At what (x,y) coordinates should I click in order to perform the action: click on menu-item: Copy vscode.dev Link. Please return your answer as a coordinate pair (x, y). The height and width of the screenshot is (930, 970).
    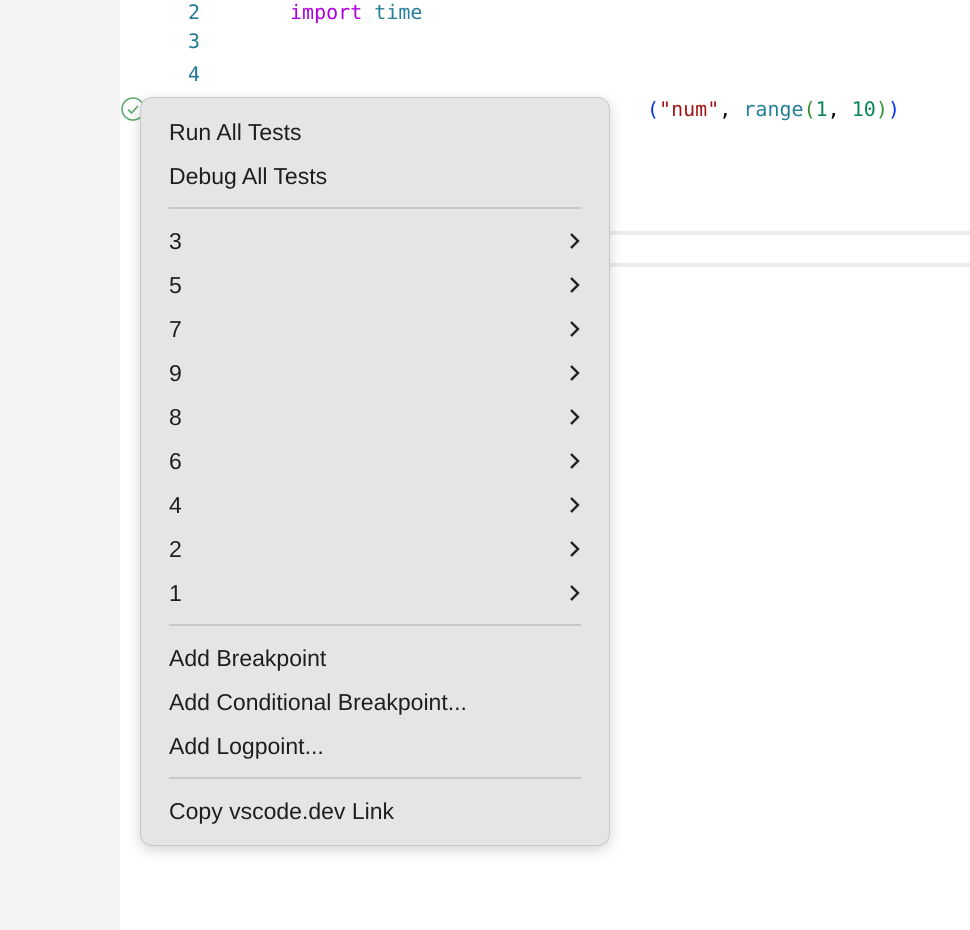
    Looking at the image, I should click on (375, 811).